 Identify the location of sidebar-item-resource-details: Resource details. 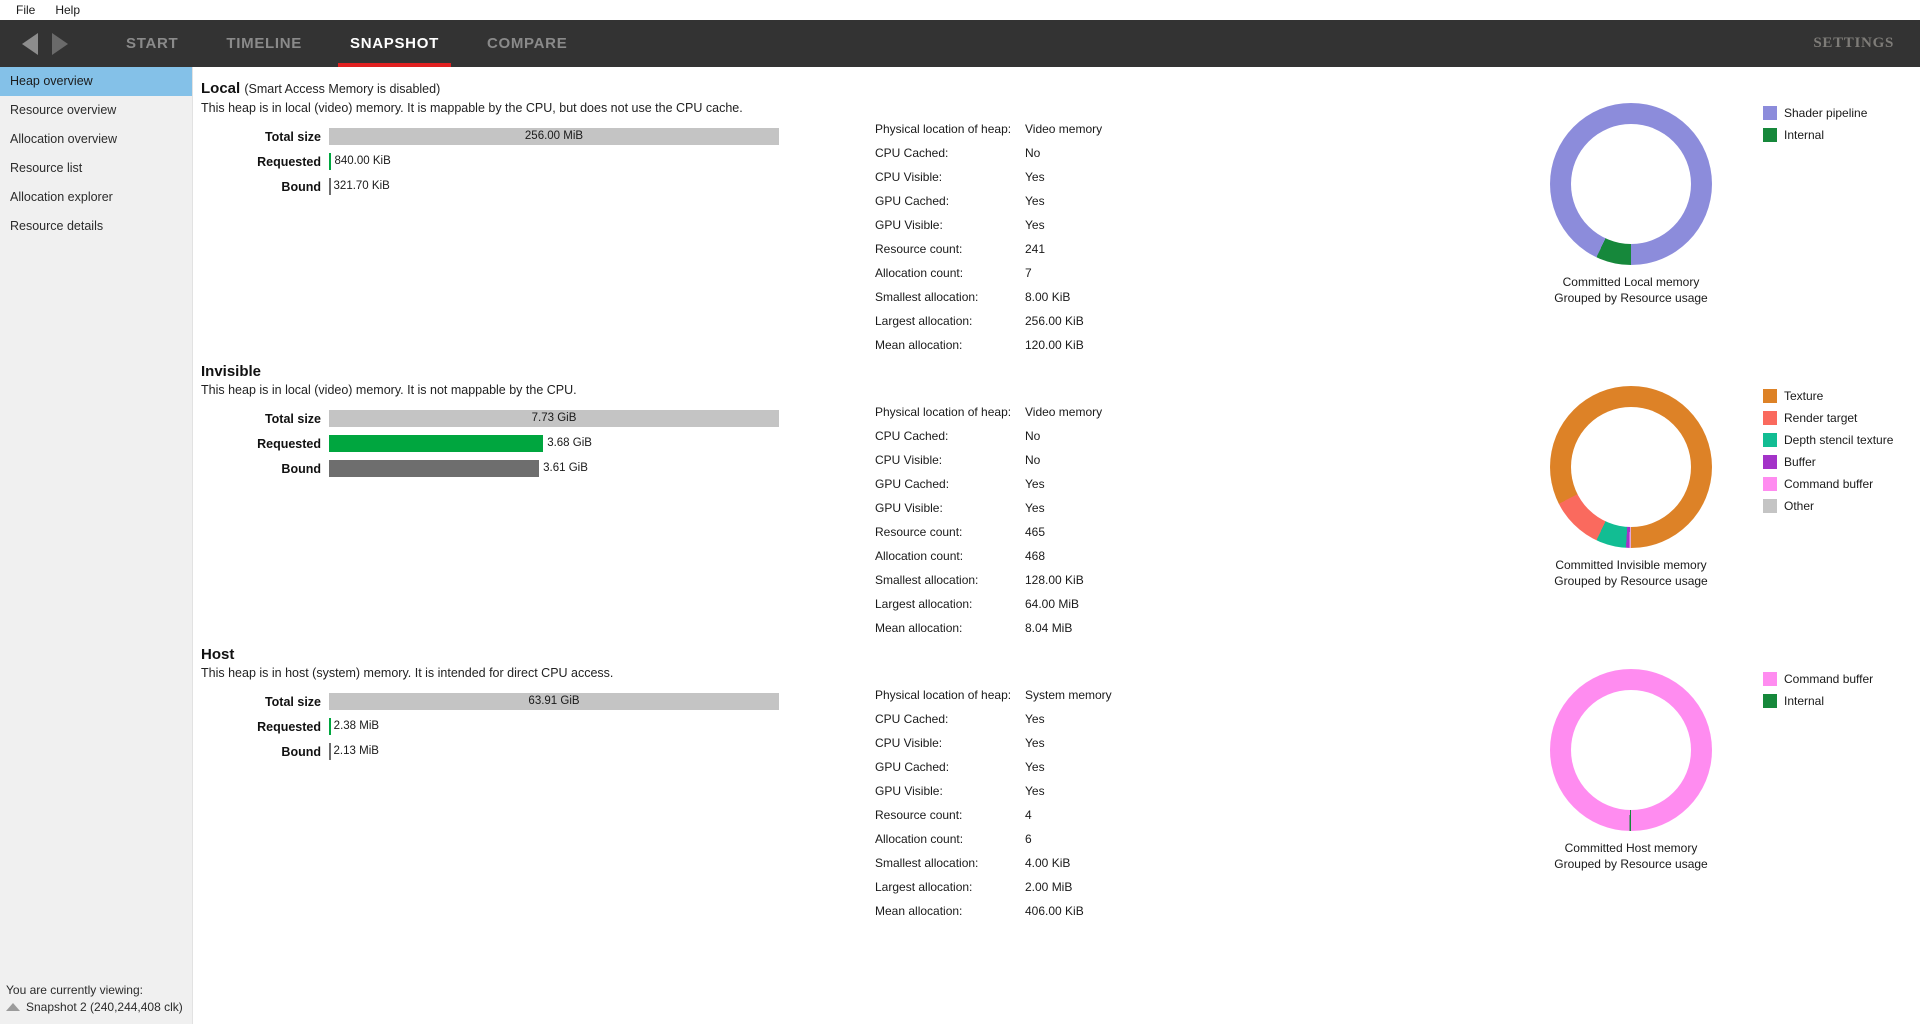
(96, 226).